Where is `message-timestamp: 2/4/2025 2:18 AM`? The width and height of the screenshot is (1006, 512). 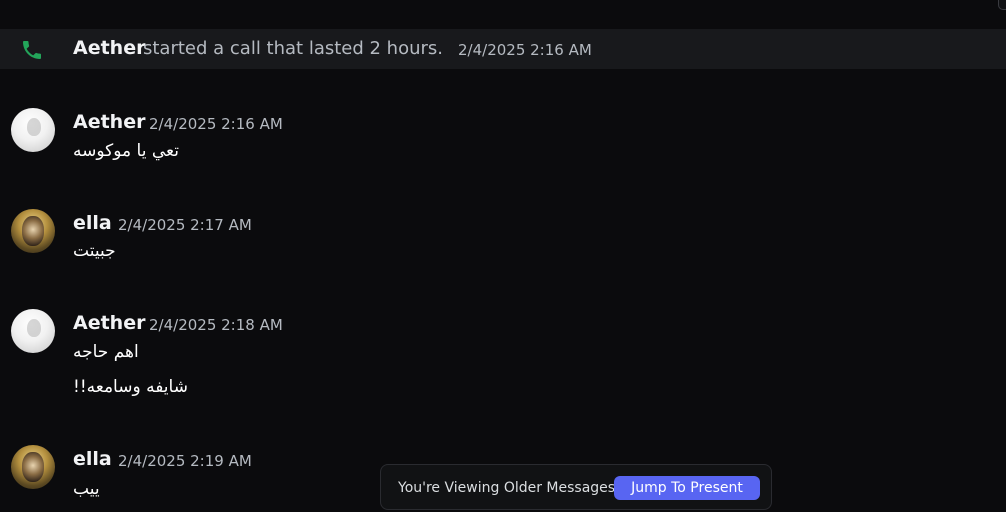
message-timestamp: 2/4/2025 2:18 AM is located at coordinates (216, 325).